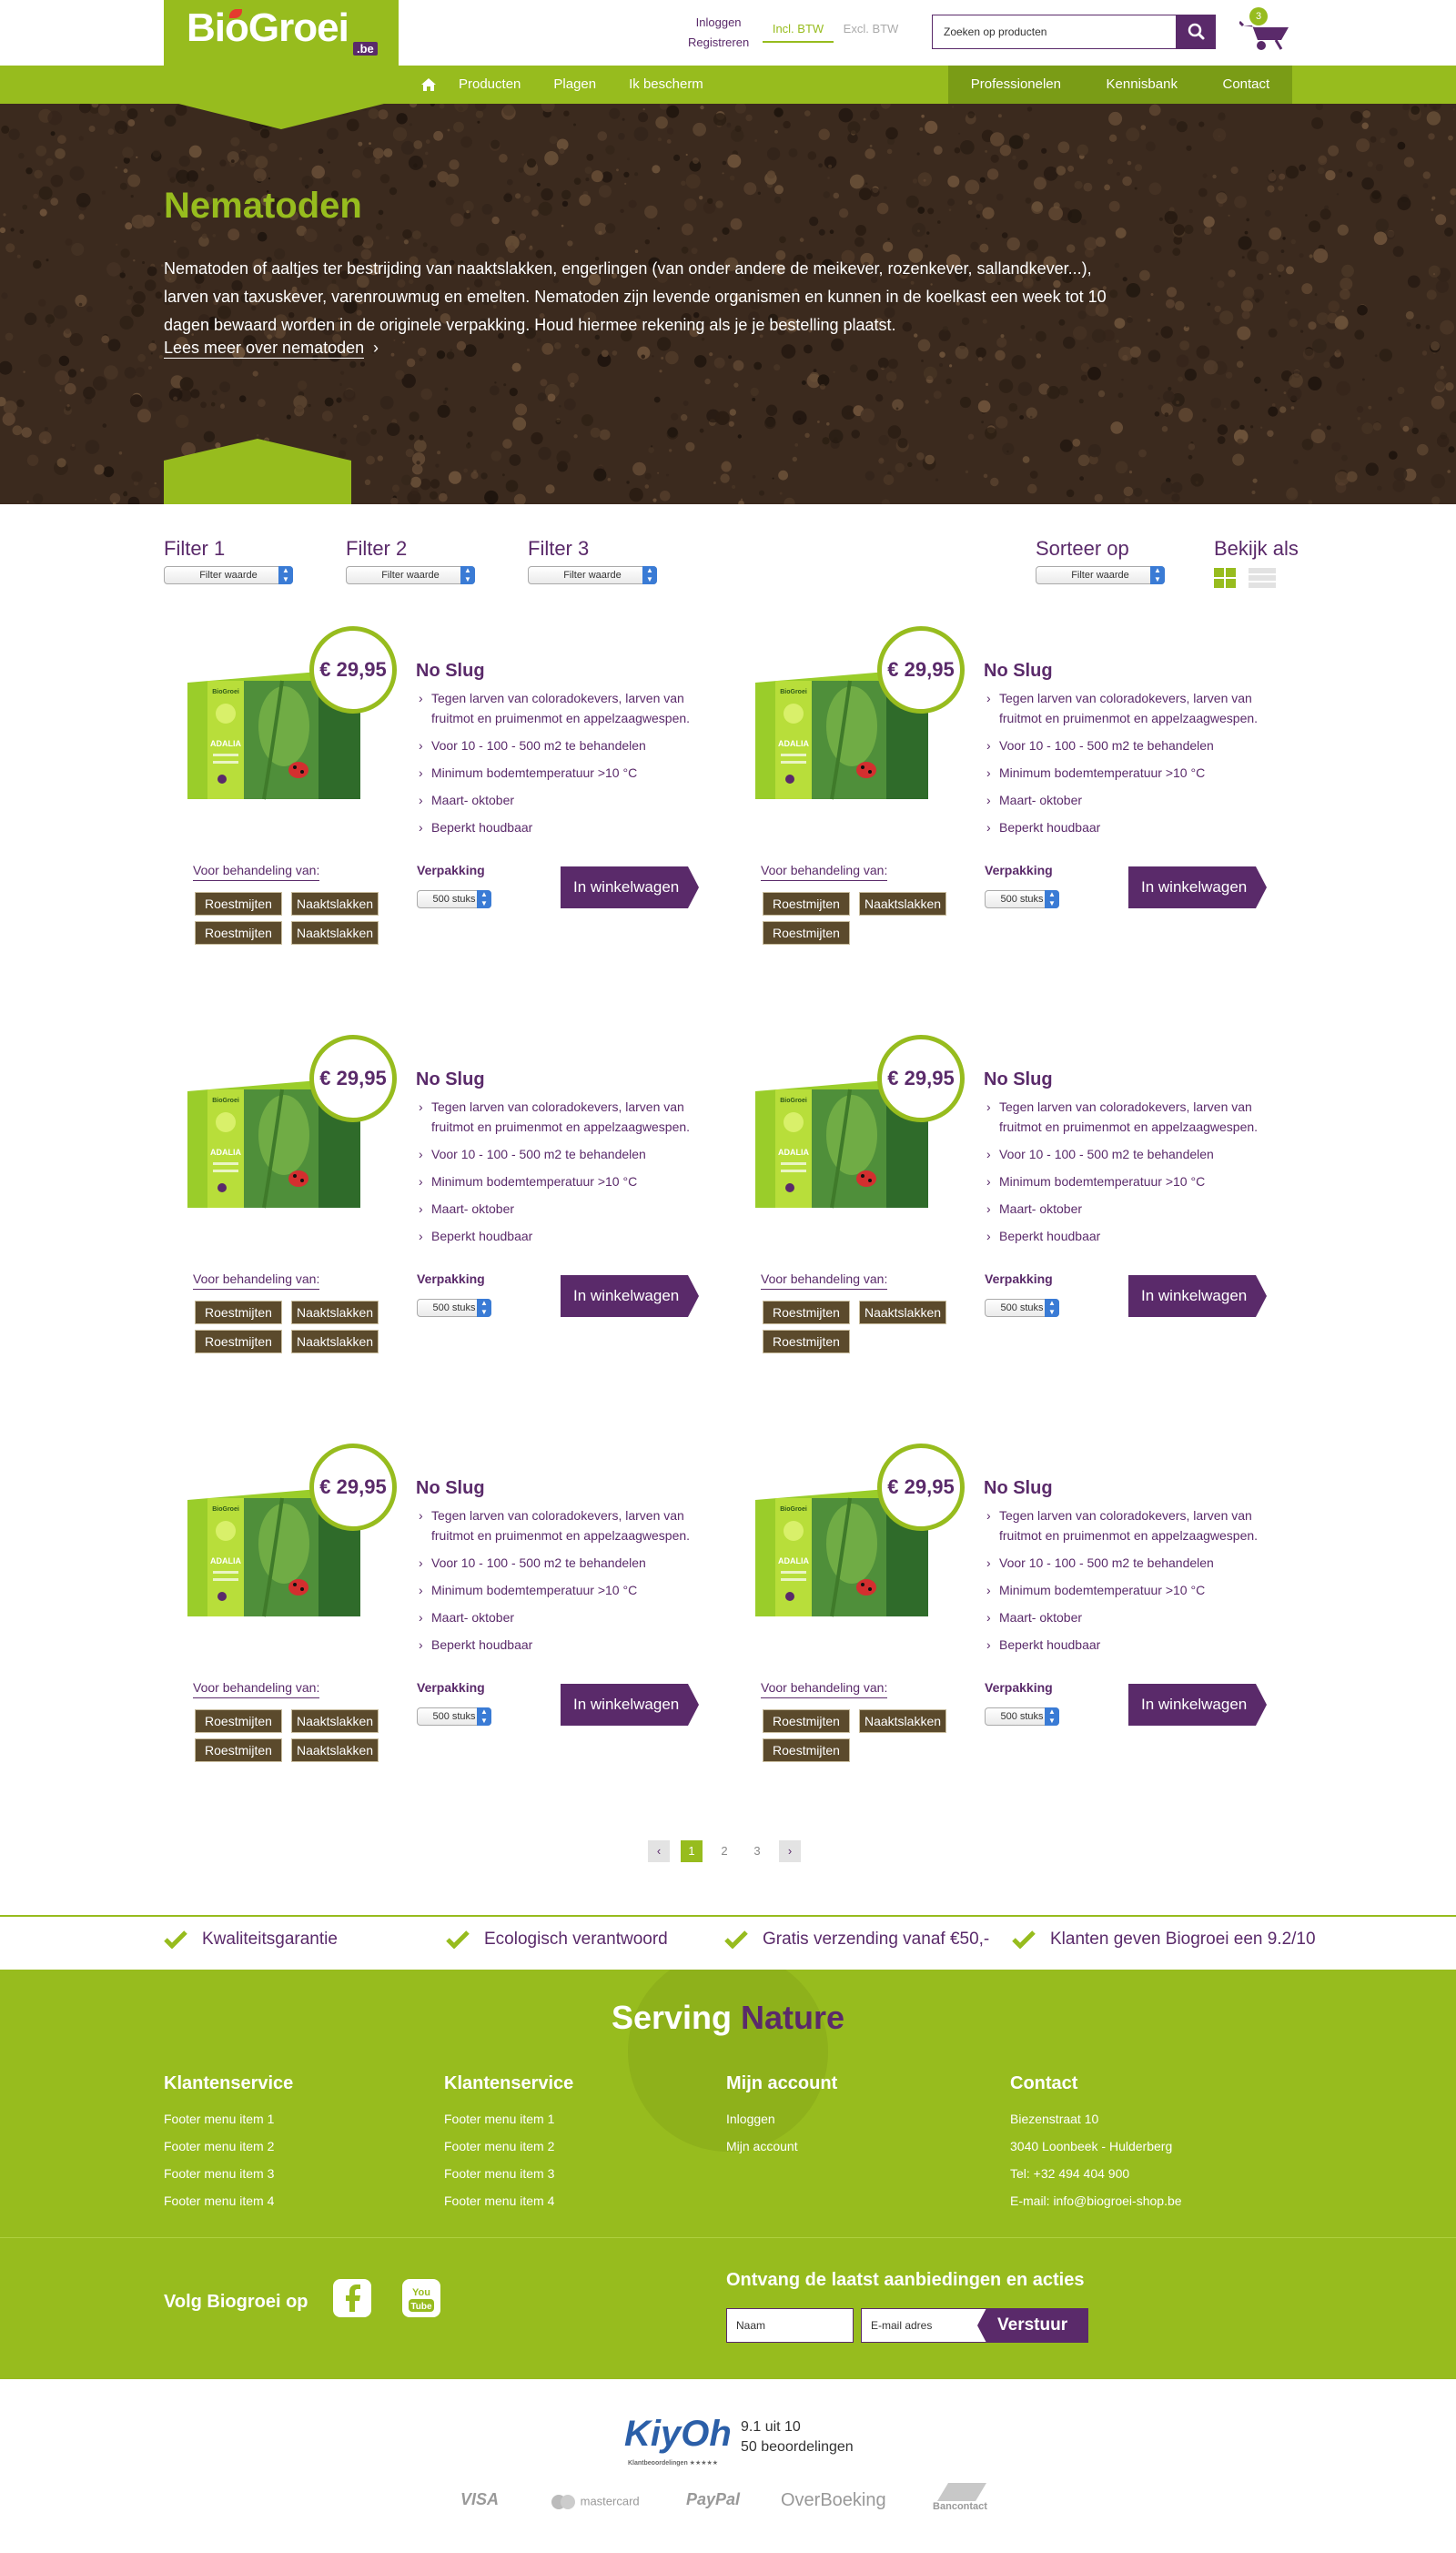 The width and height of the screenshot is (1456, 2553). What do you see at coordinates (1033, 2325) in the screenshot?
I see `newsletter-send-button: Verstuur` at bounding box center [1033, 2325].